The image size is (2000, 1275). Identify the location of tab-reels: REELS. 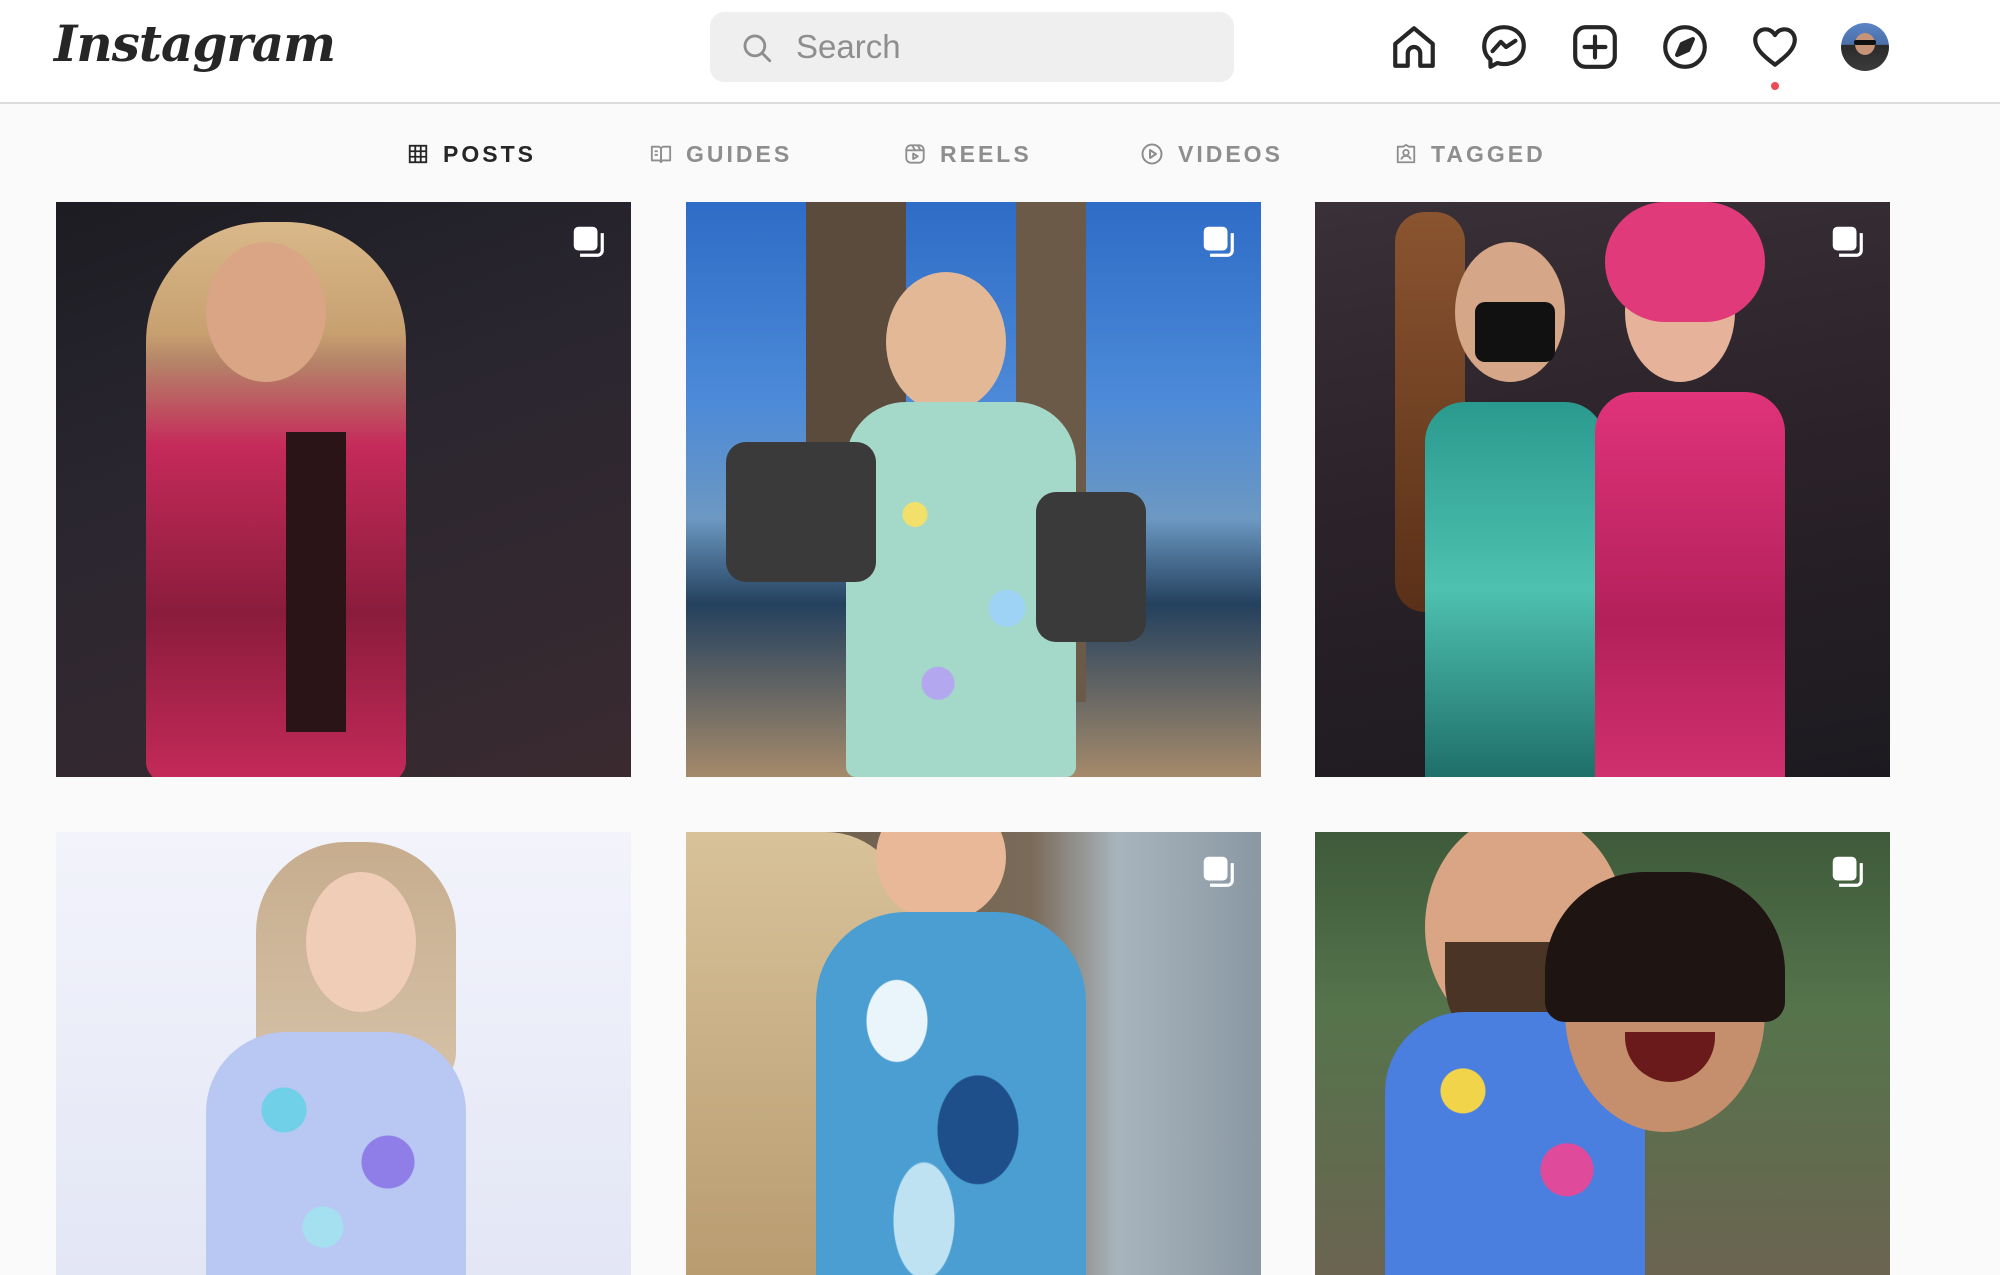
(968, 154).